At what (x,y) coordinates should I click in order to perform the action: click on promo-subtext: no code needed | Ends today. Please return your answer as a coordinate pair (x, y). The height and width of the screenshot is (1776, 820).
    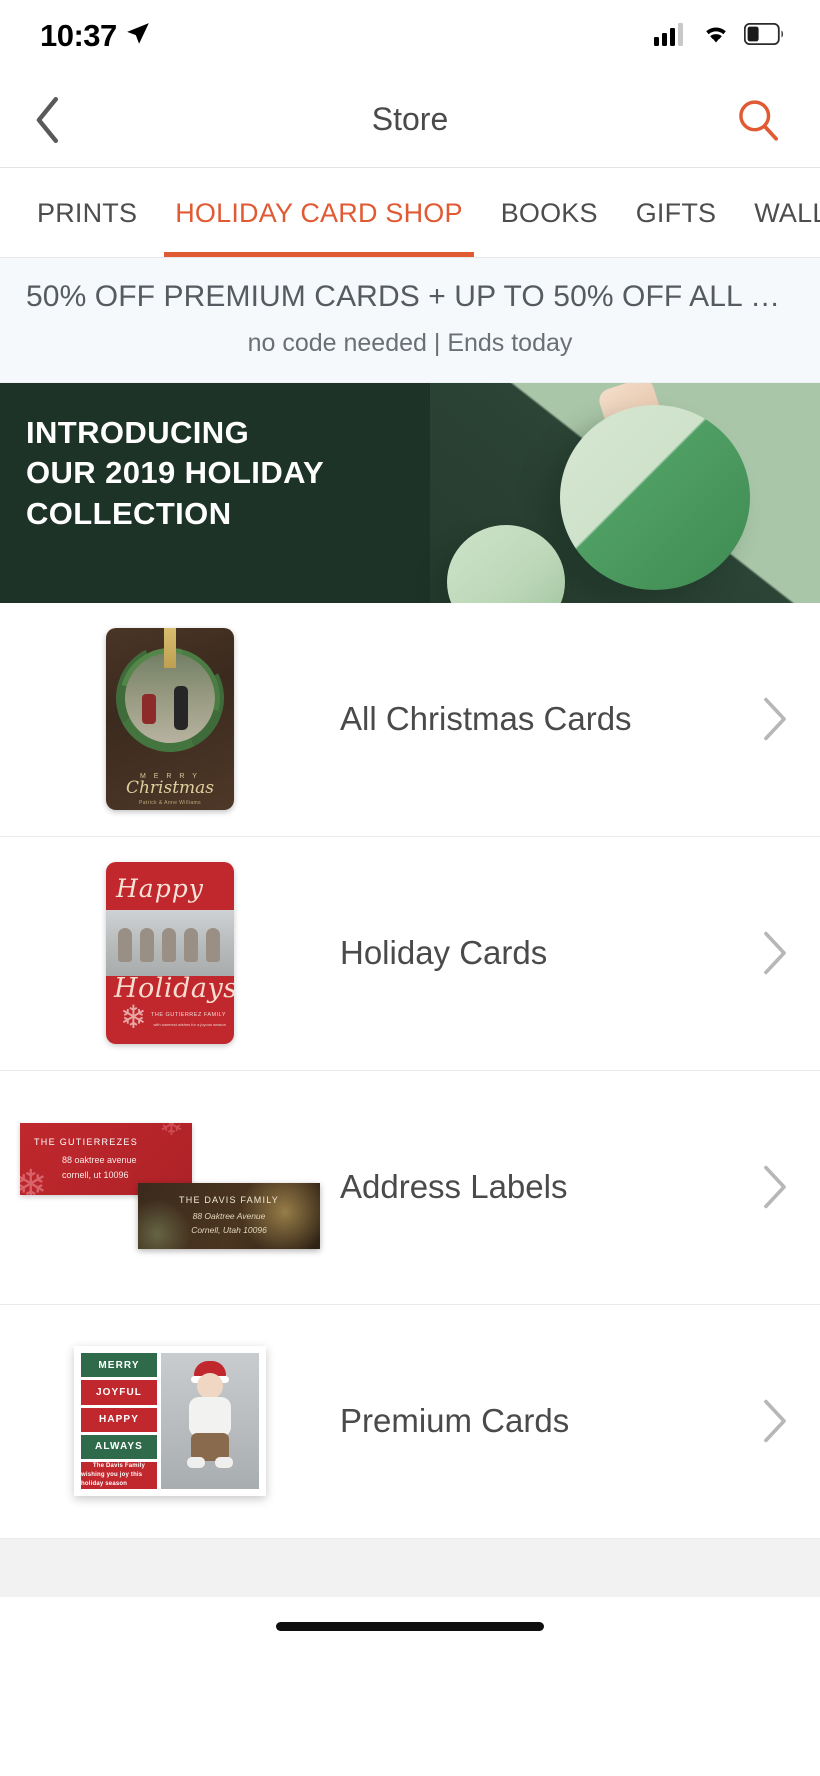
    Looking at the image, I should click on (410, 342).